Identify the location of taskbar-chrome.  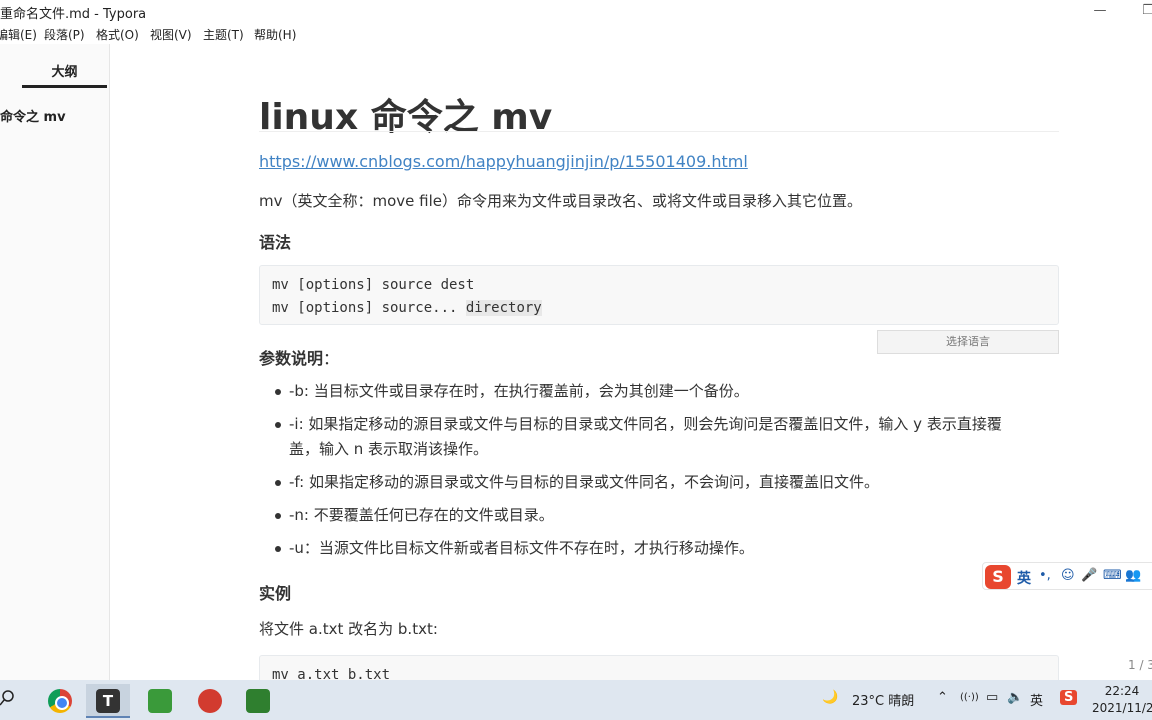
(60, 701).